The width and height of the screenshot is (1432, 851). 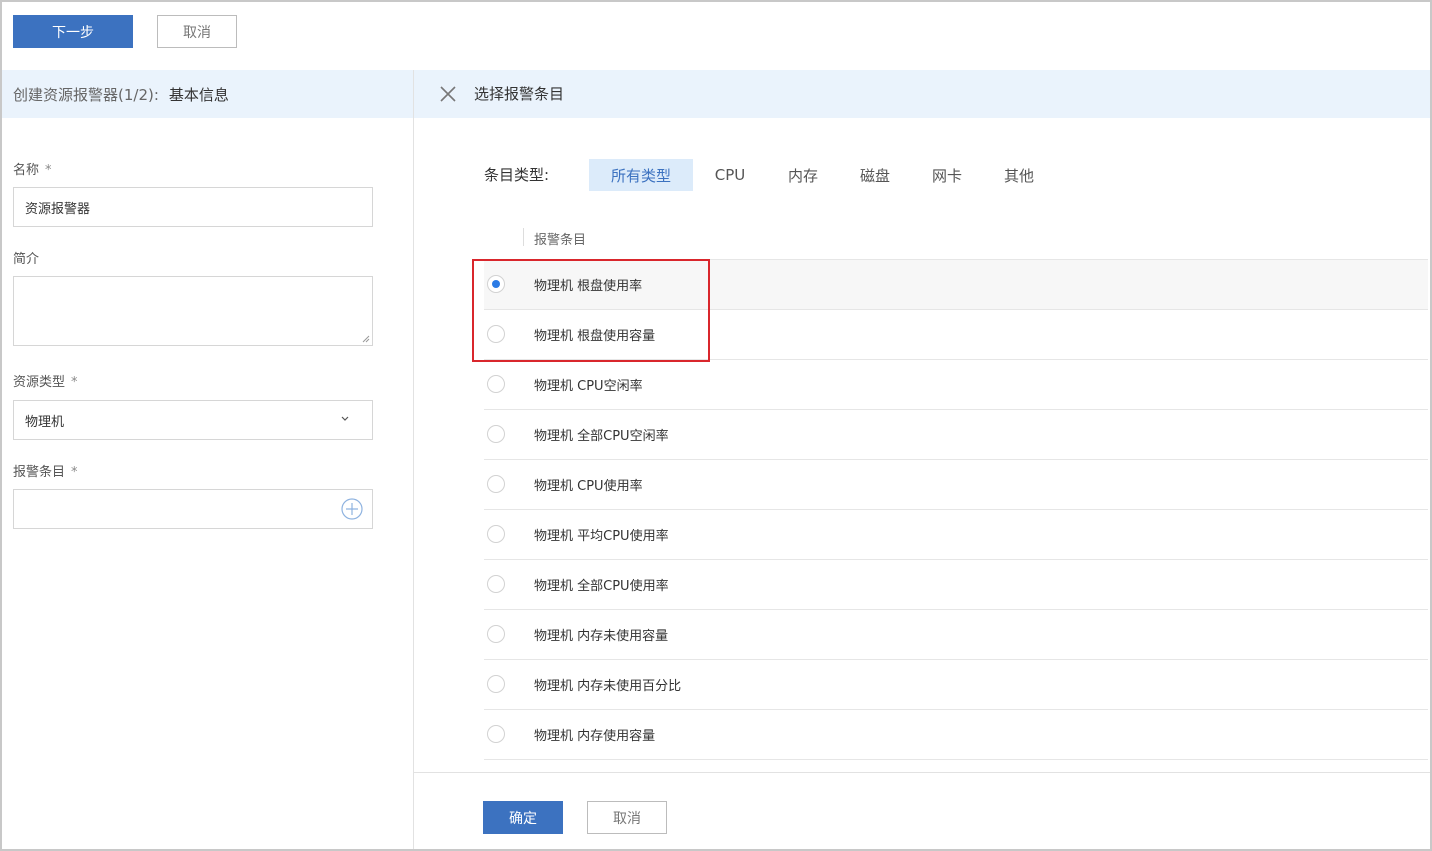 I want to click on list-item-label: 物理机 全部CPU使用率, so click(x=601, y=586).